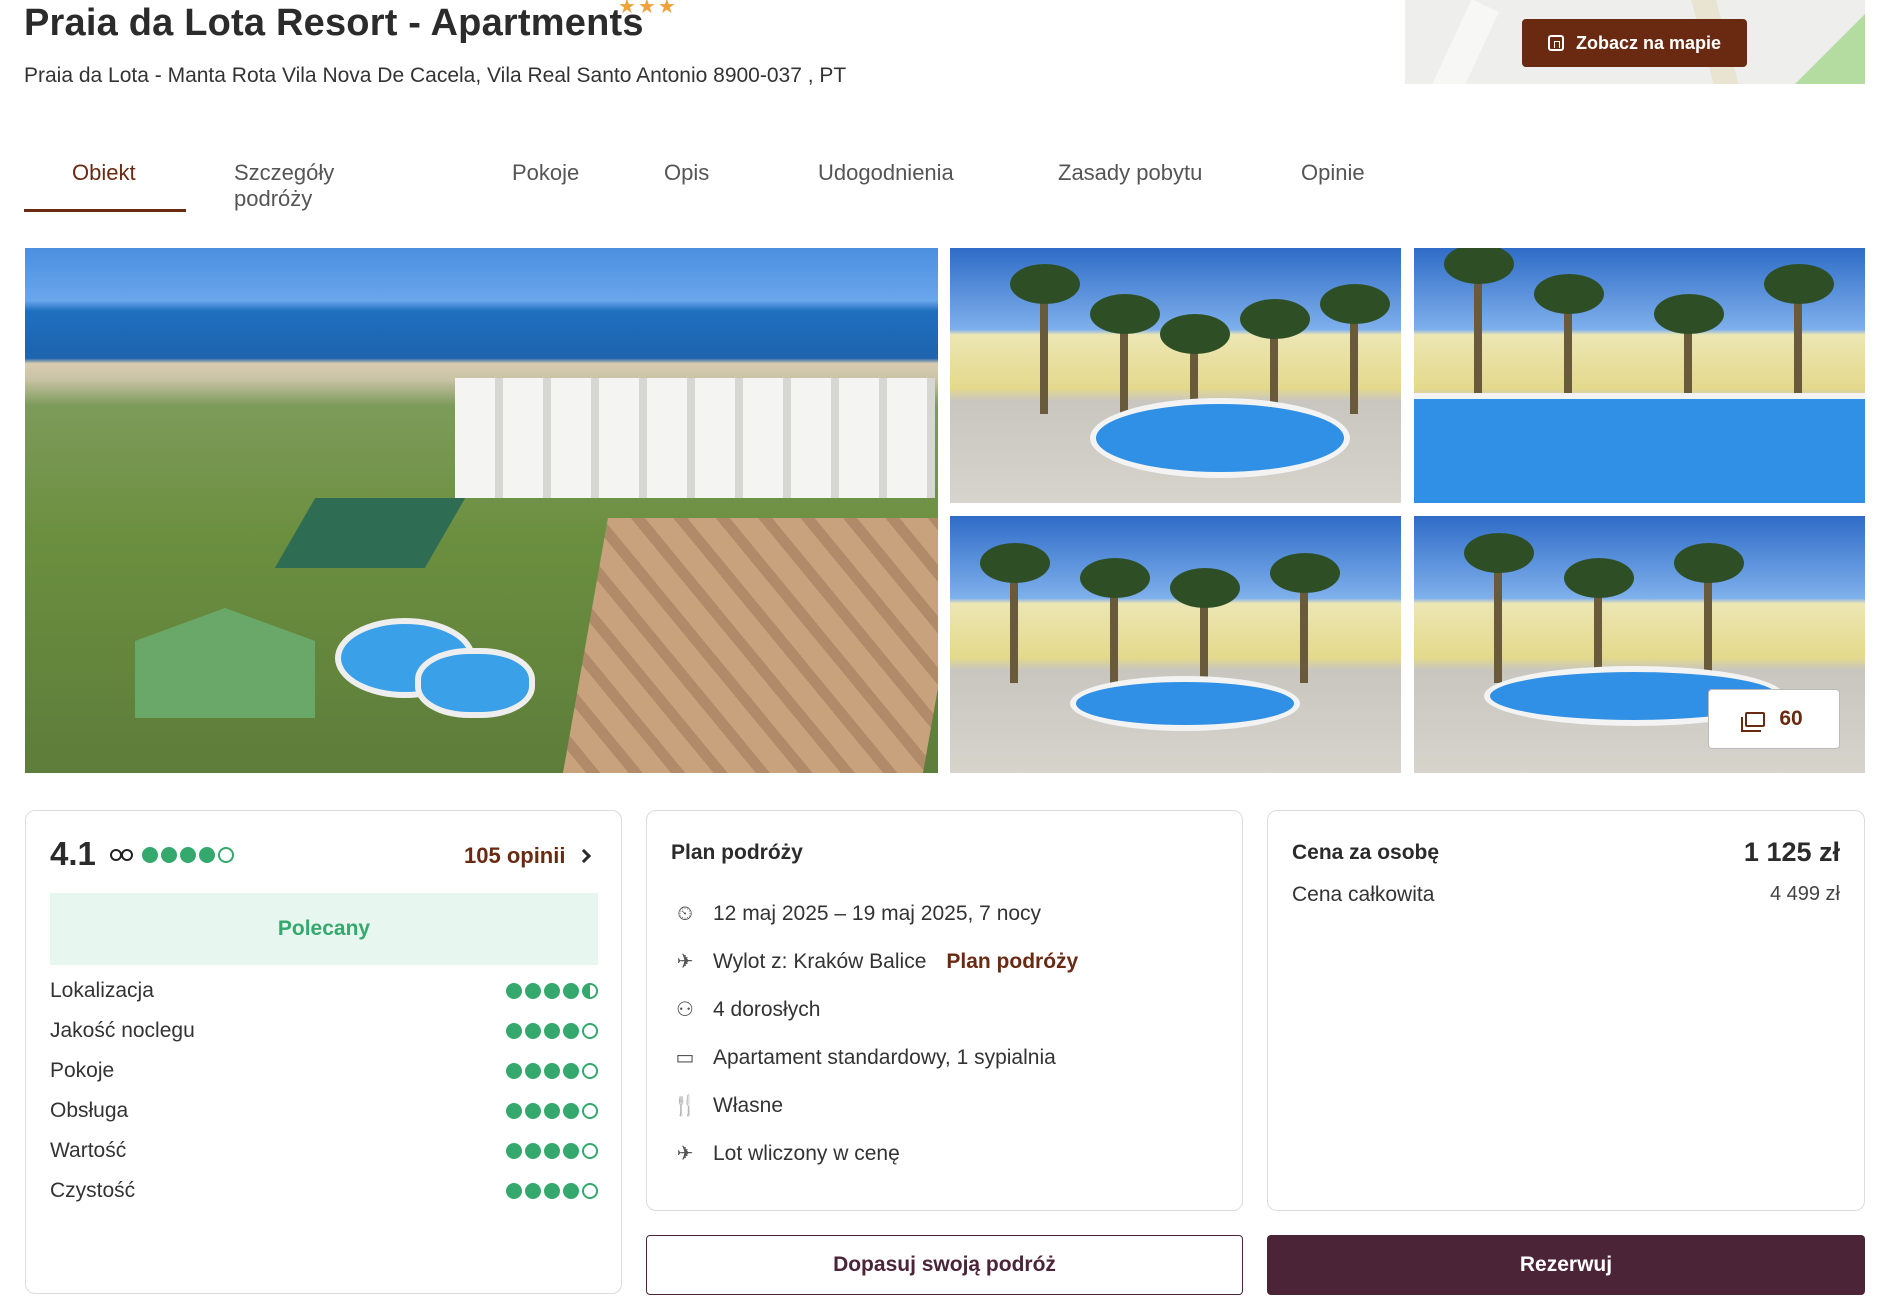 This screenshot has width=1880, height=1312. Describe the element at coordinates (685, 1010) in the screenshot. I see `people-icon: ⚇` at that location.